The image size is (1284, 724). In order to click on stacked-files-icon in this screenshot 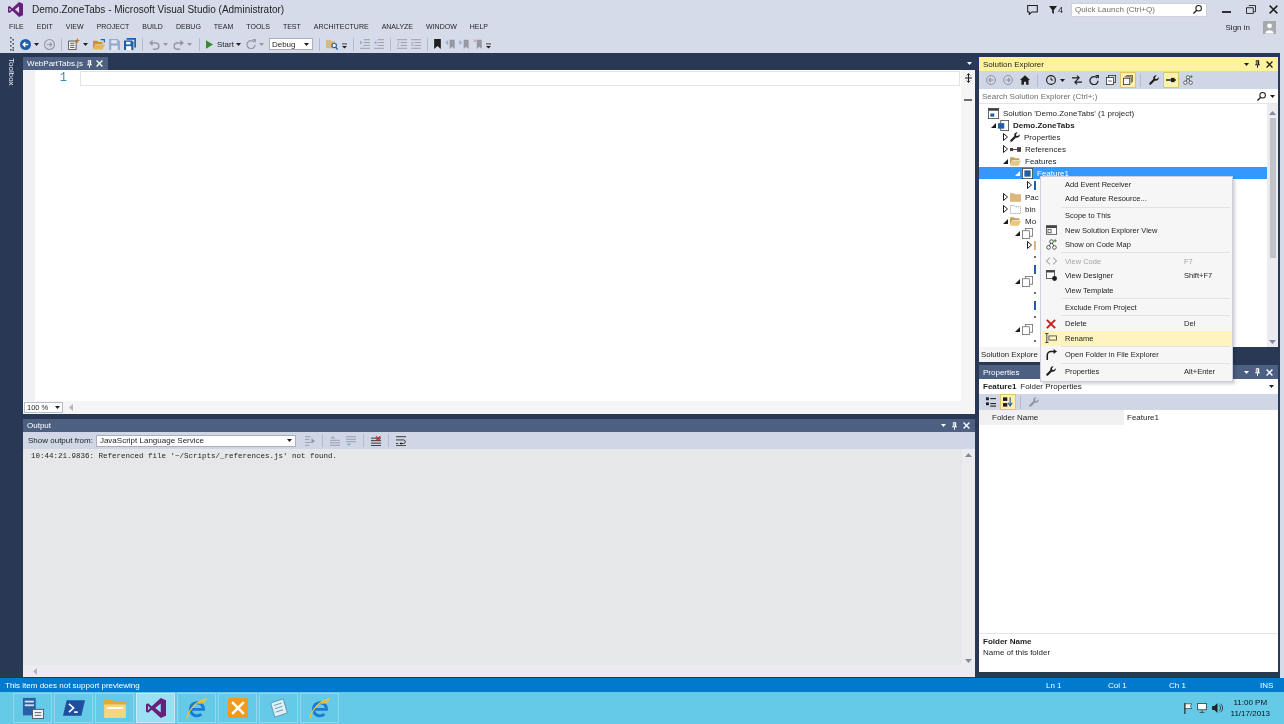, I will do `click(1127, 80)`.